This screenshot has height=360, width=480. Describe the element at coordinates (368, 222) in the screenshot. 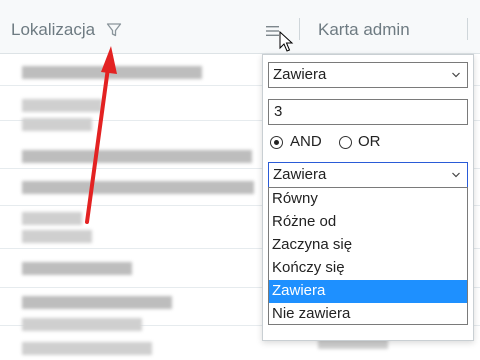

I see `dropdown-option: Różne od` at that location.